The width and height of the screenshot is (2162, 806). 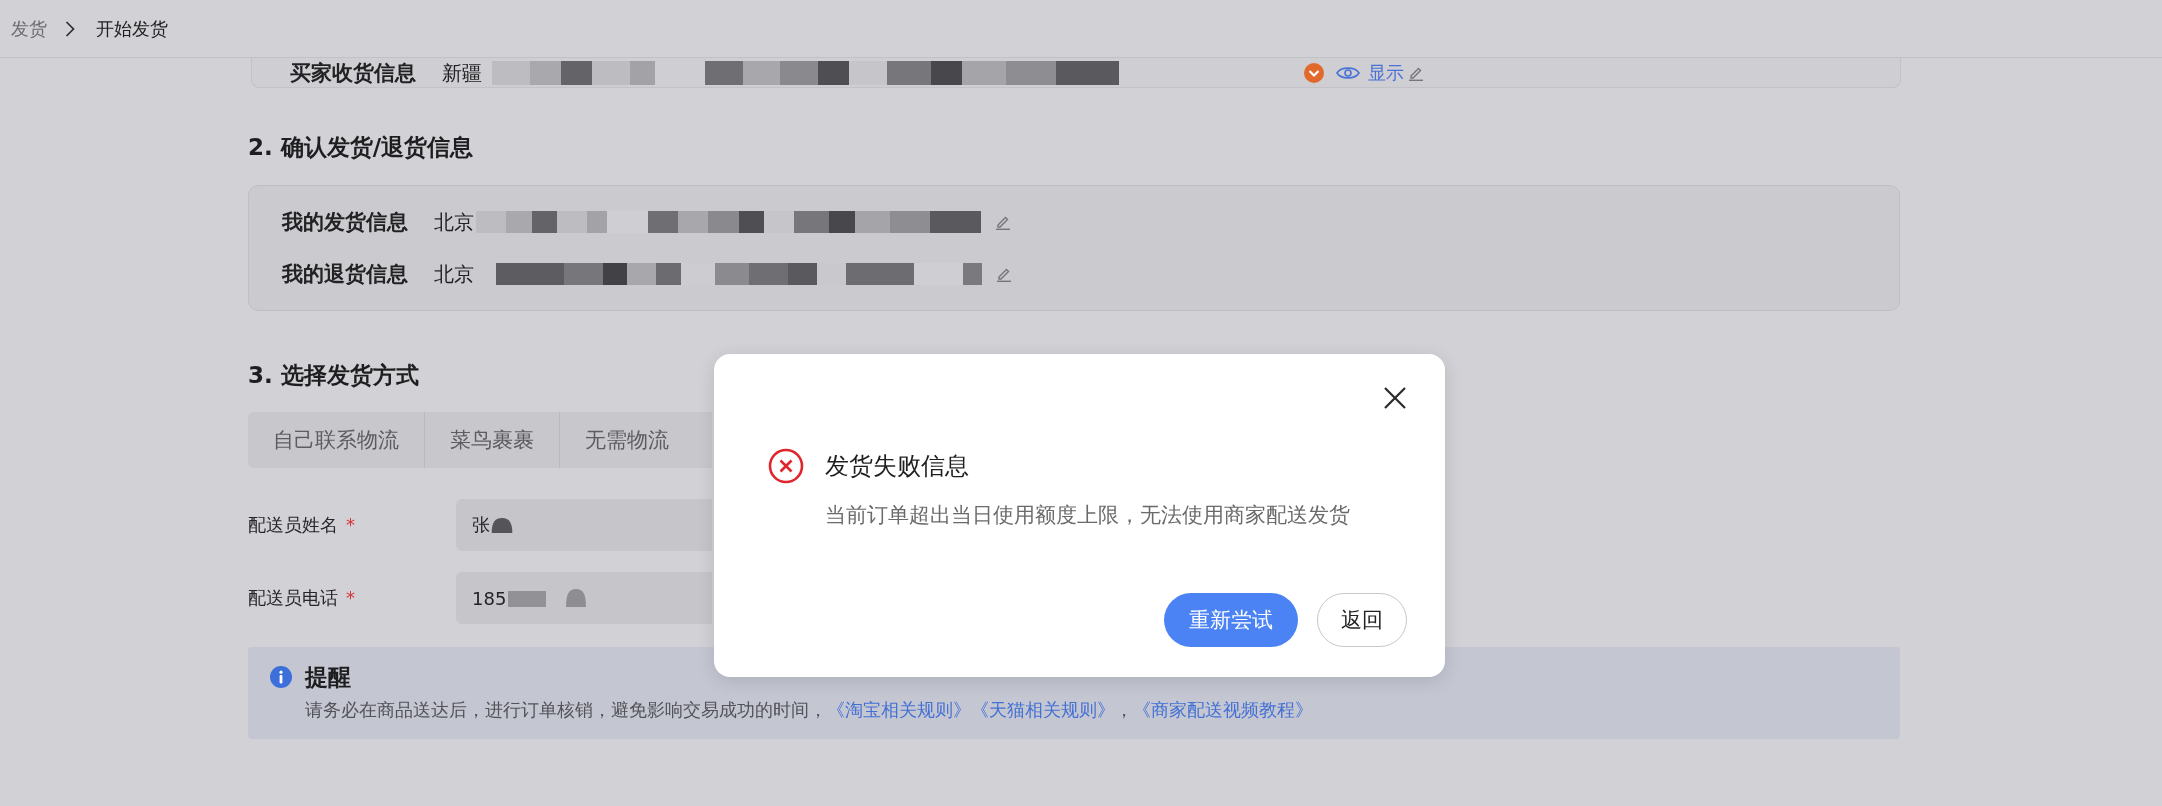 I want to click on eye-icon, so click(x=1348, y=72).